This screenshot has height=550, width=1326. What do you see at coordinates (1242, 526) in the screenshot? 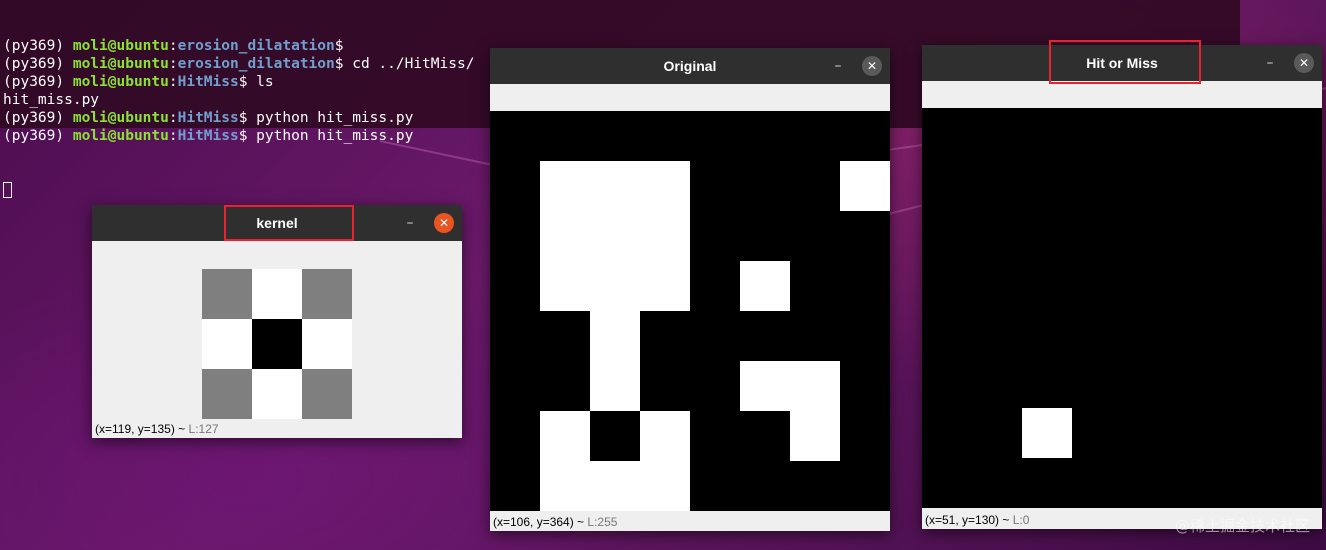
I see `watermark: @稀土掘金技术社区` at bounding box center [1242, 526].